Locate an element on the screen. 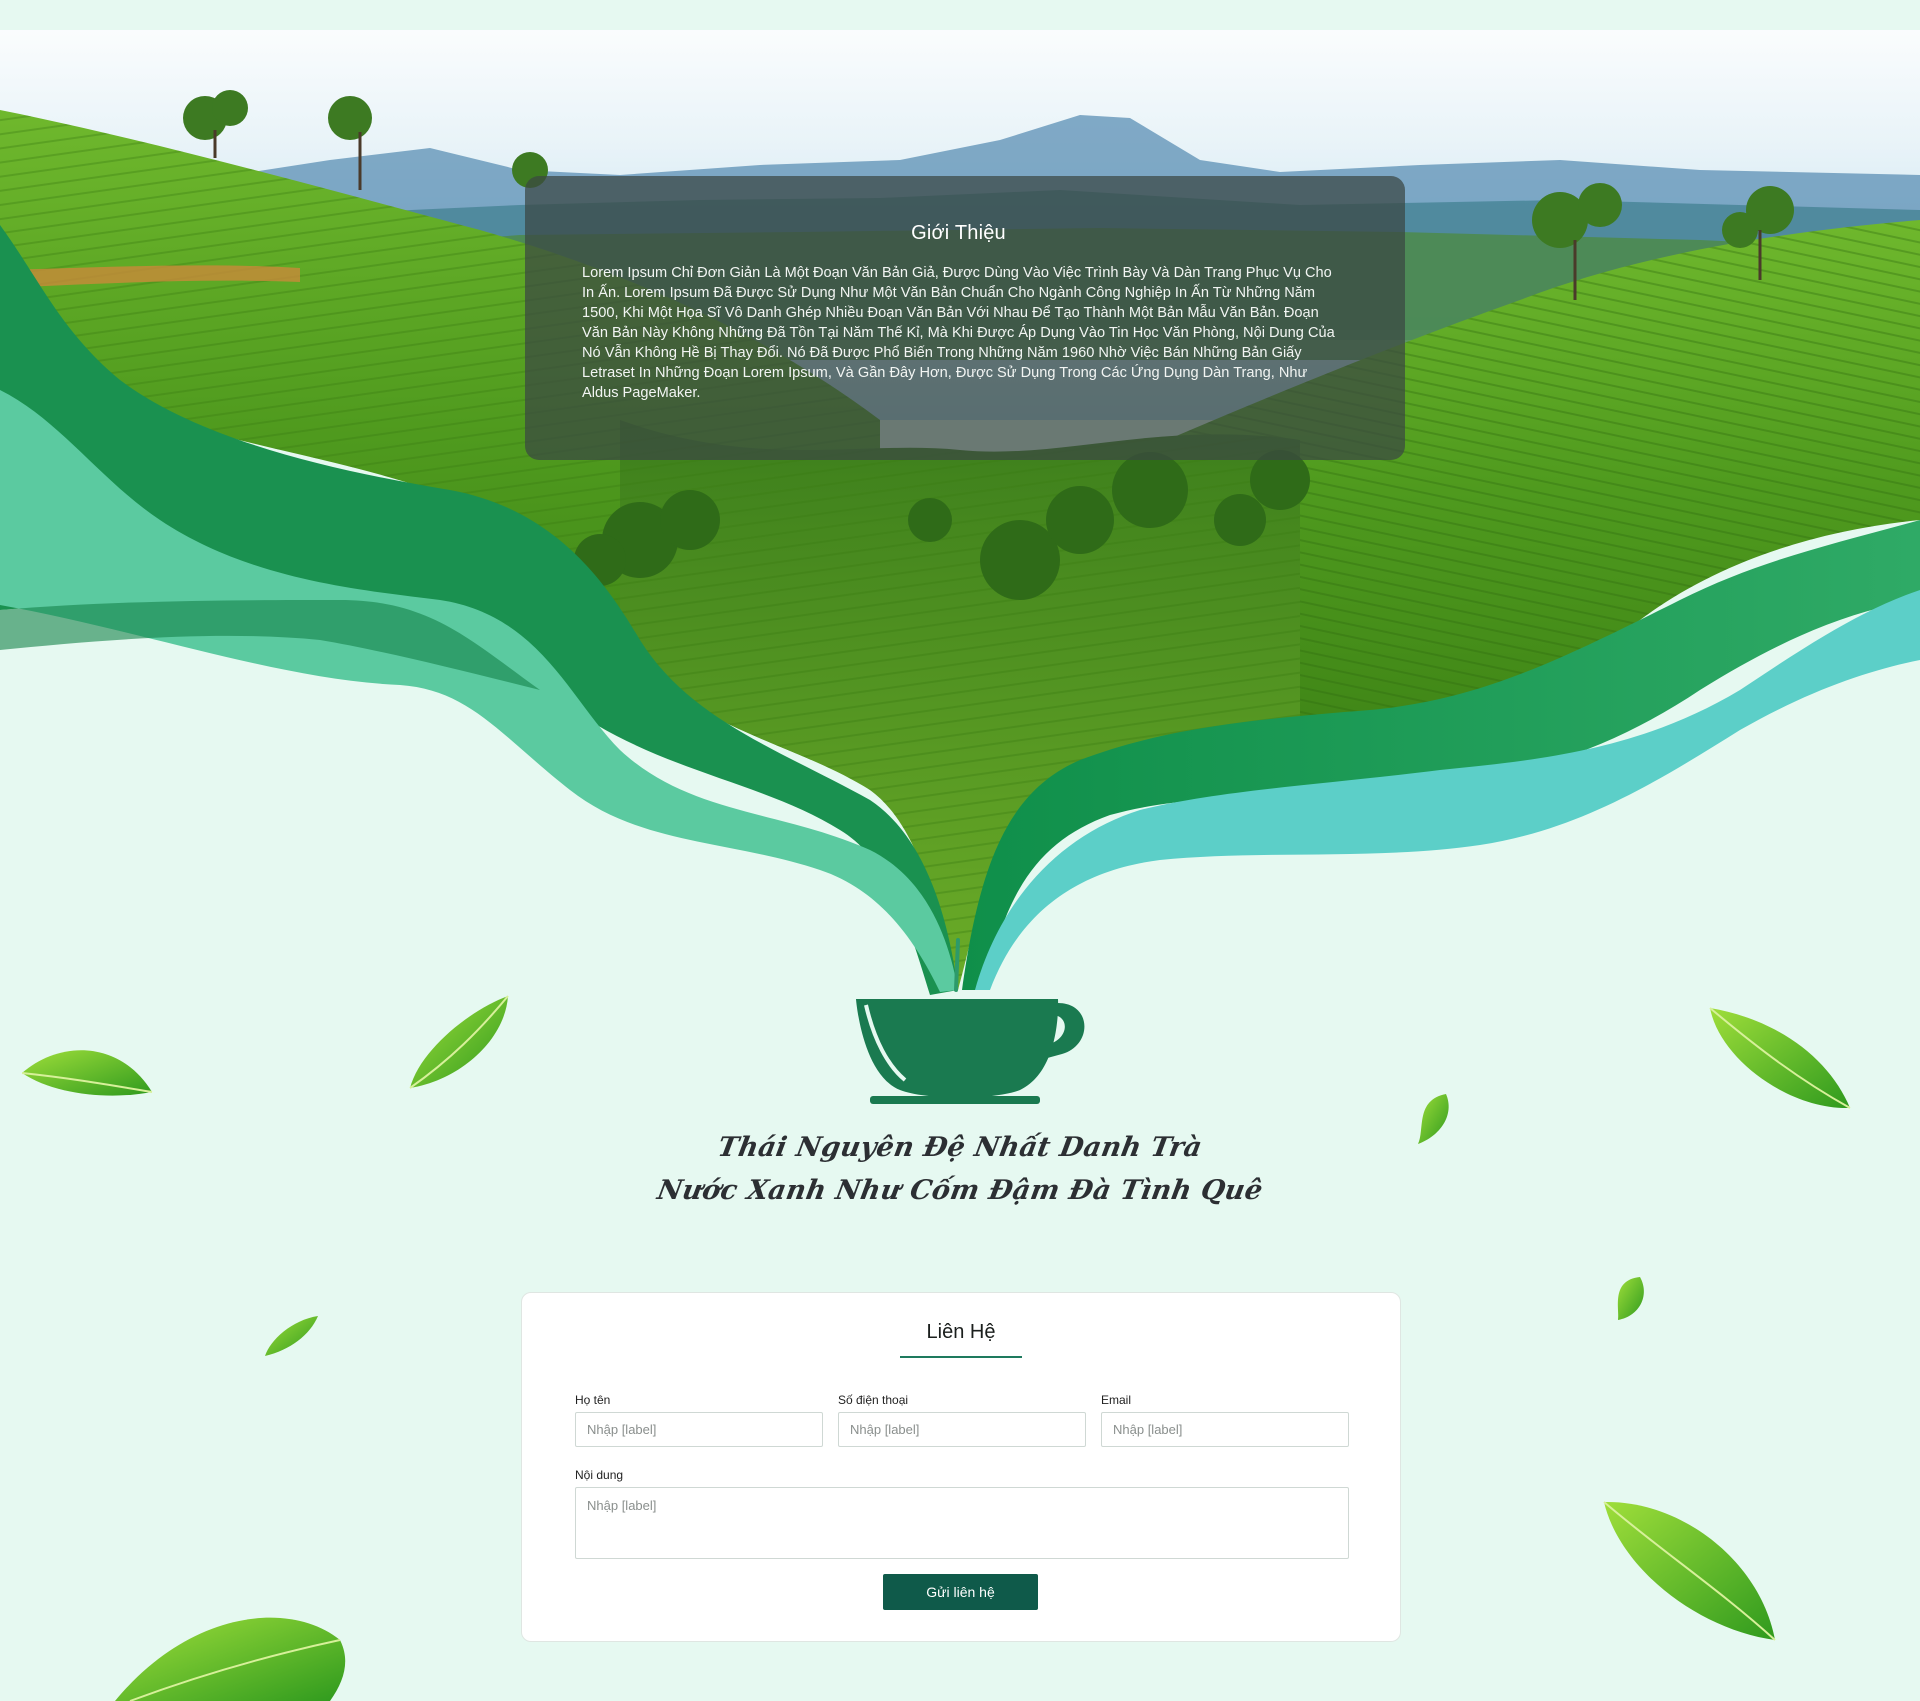 The height and width of the screenshot is (1701, 1920). contact-title: Liên Hệ is located at coordinates (961, 1332).